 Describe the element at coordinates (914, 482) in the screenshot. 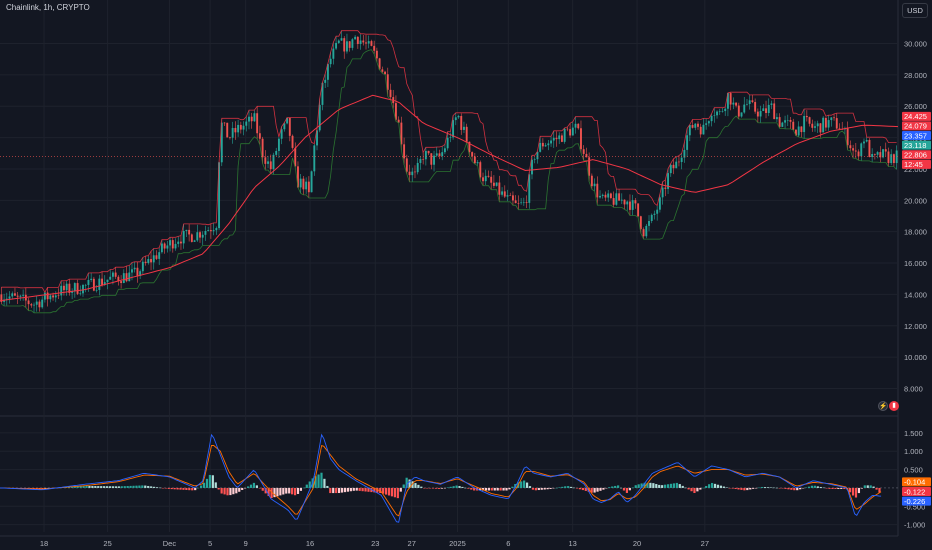

I see `oscillator-label: -0.104` at that location.